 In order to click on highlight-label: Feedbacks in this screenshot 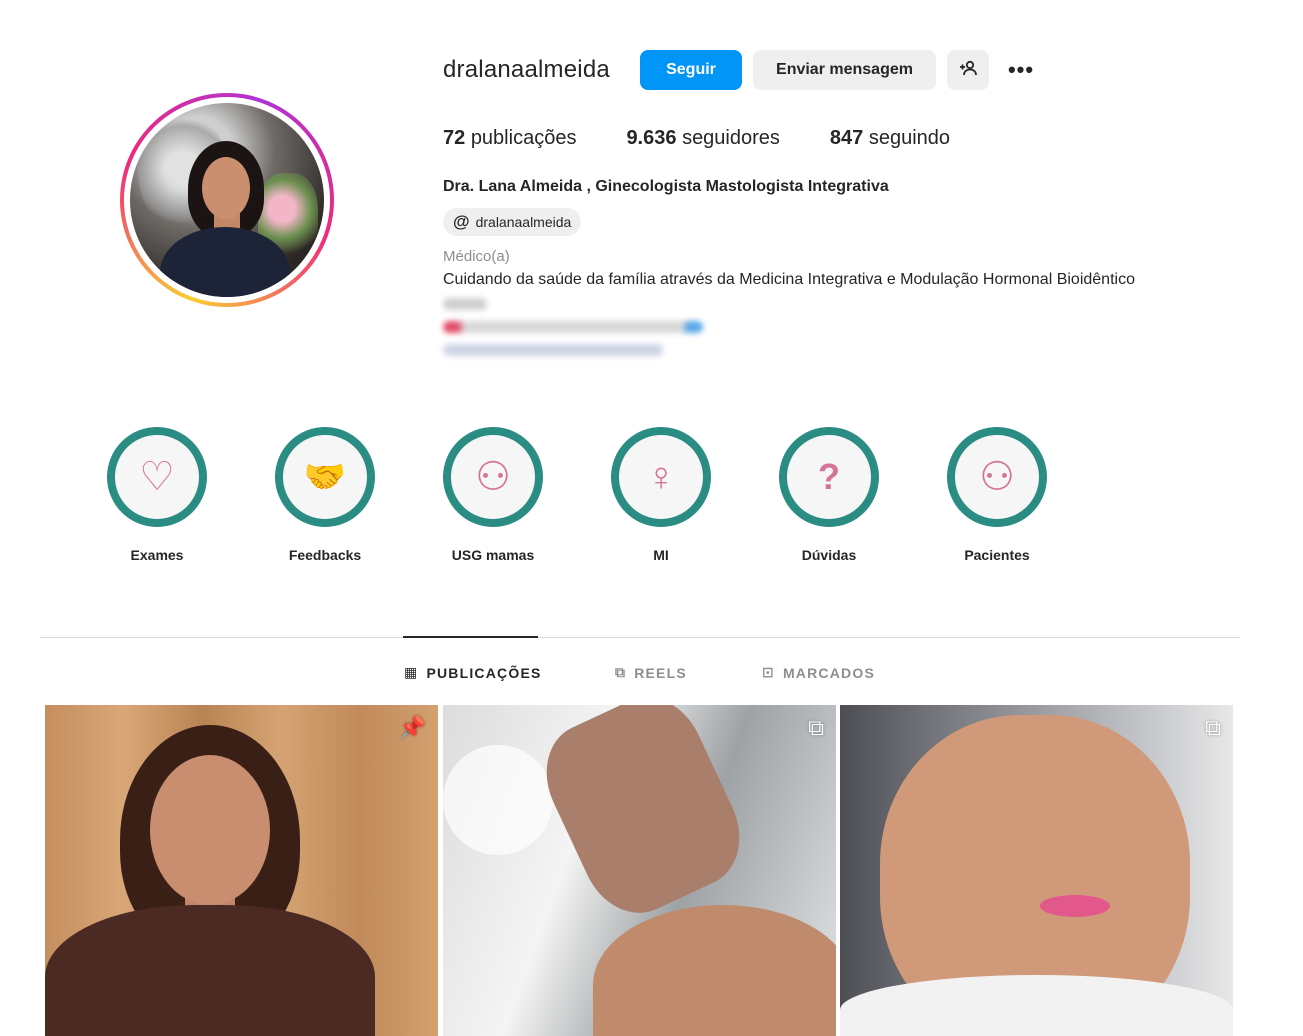, I will do `click(325, 555)`.